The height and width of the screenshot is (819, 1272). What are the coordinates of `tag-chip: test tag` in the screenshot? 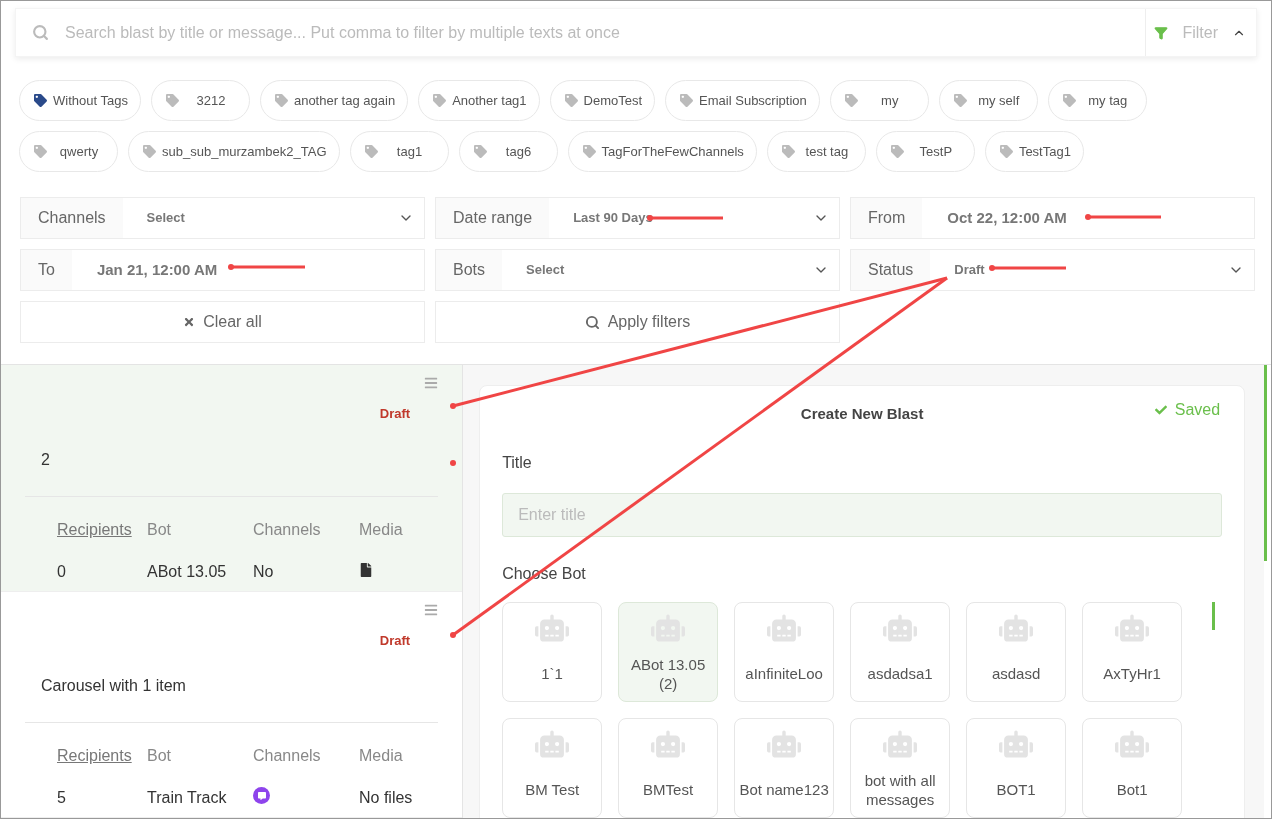 It's located at (816, 151).